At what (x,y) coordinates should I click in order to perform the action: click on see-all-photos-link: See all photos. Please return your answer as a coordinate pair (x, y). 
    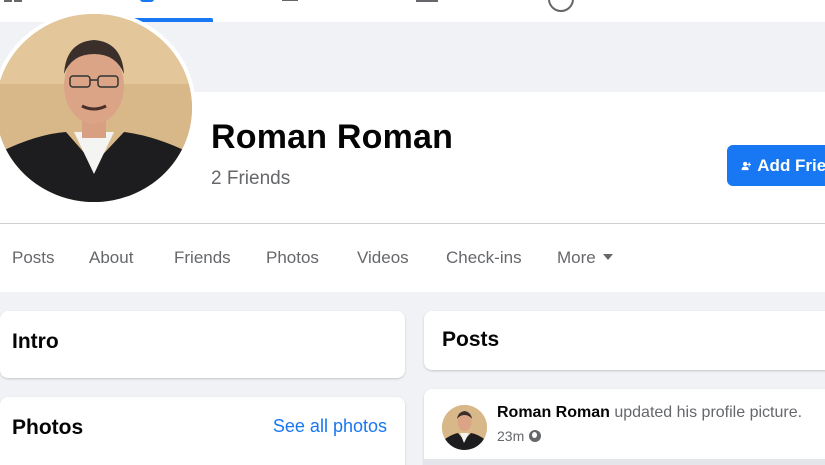
    Looking at the image, I should click on (330, 426).